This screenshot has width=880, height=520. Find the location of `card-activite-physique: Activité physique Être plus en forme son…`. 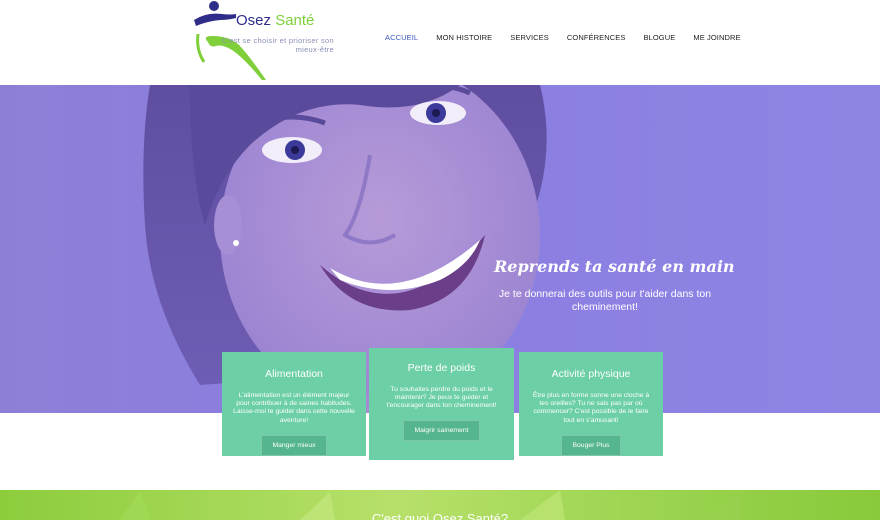

card-activite-physique: Activité physique Être plus en forme son… is located at coordinates (591, 404).